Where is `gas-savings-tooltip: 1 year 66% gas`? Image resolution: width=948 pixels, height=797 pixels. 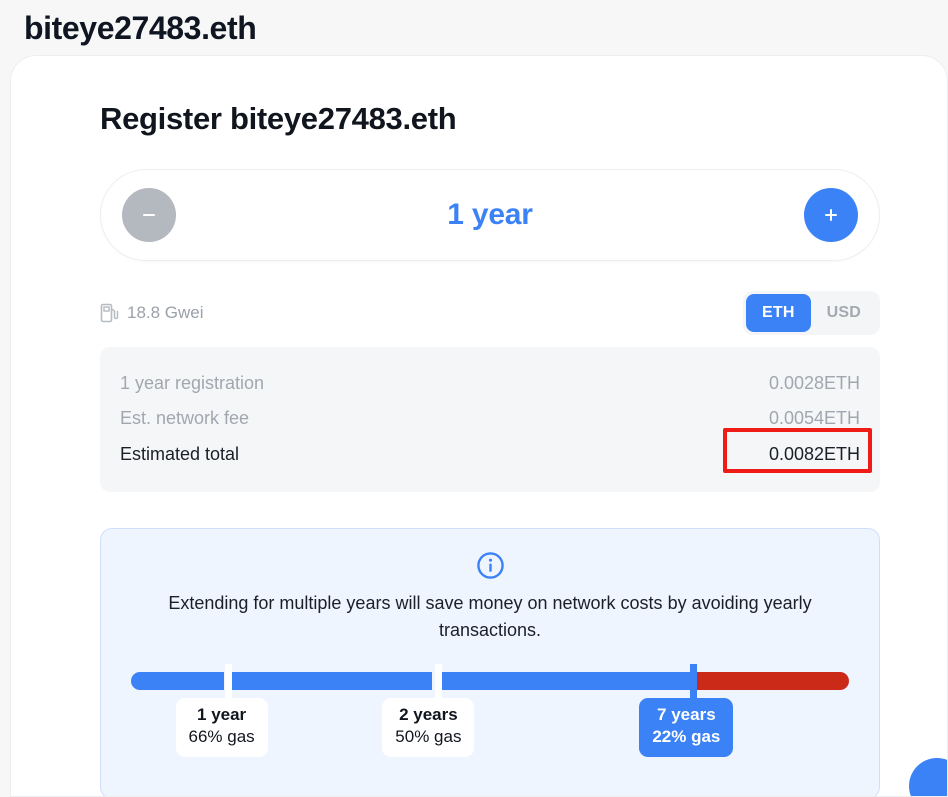
gas-savings-tooltip: 1 year 66% gas is located at coordinates (221, 727).